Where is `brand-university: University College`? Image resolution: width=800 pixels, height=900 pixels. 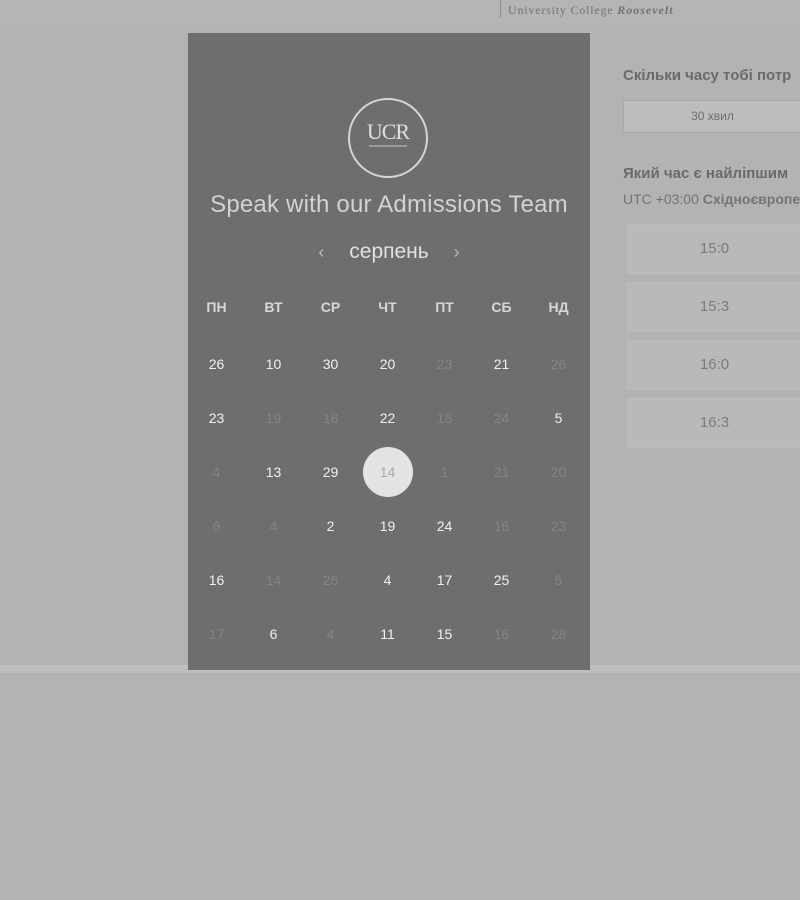
brand-university: University College is located at coordinates (561, 10).